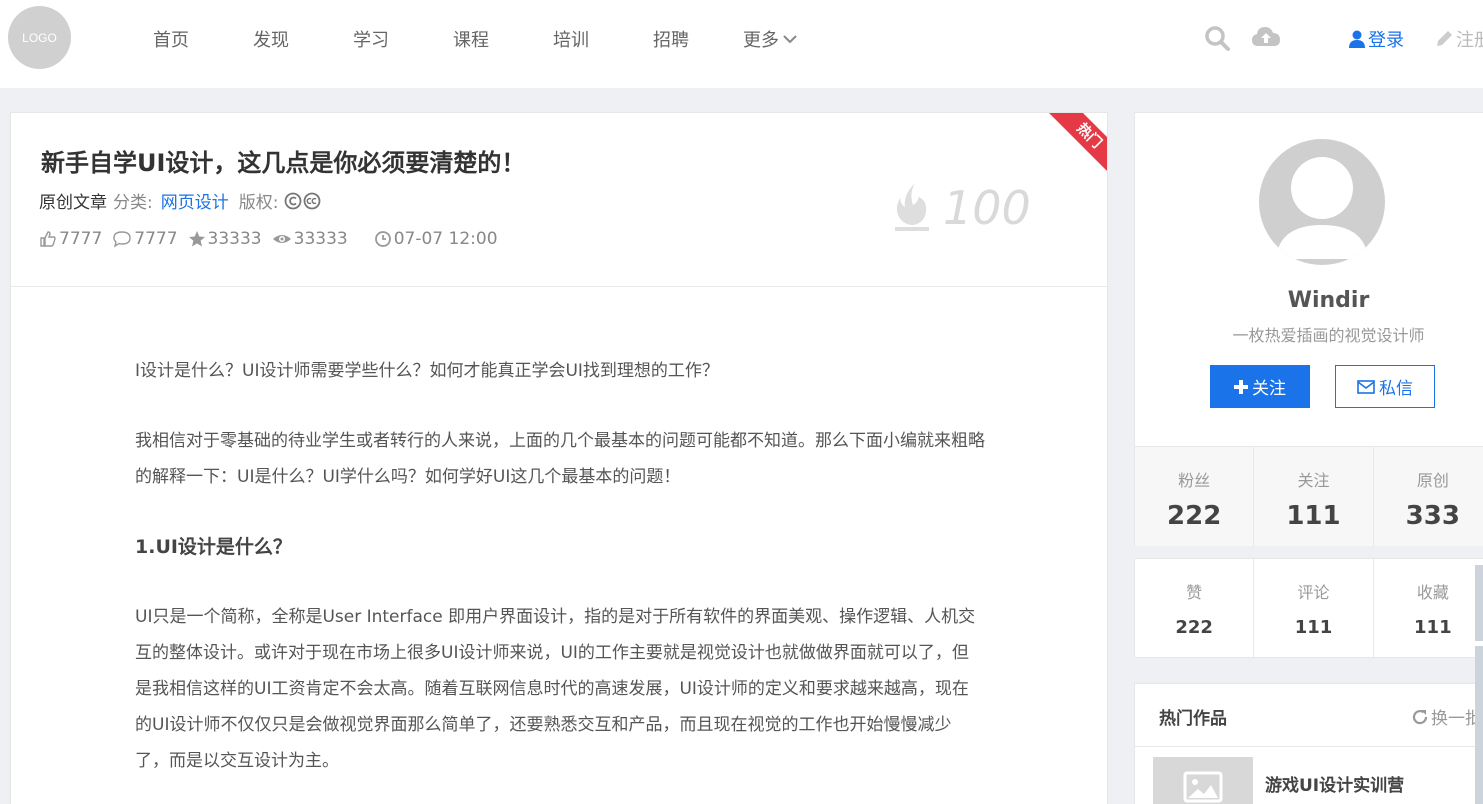 This screenshot has height=804, width=1483. What do you see at coordinates (73, 203) in the screenshot?
I see `original-tag: 原创文章` at bounding box center [73, 203].